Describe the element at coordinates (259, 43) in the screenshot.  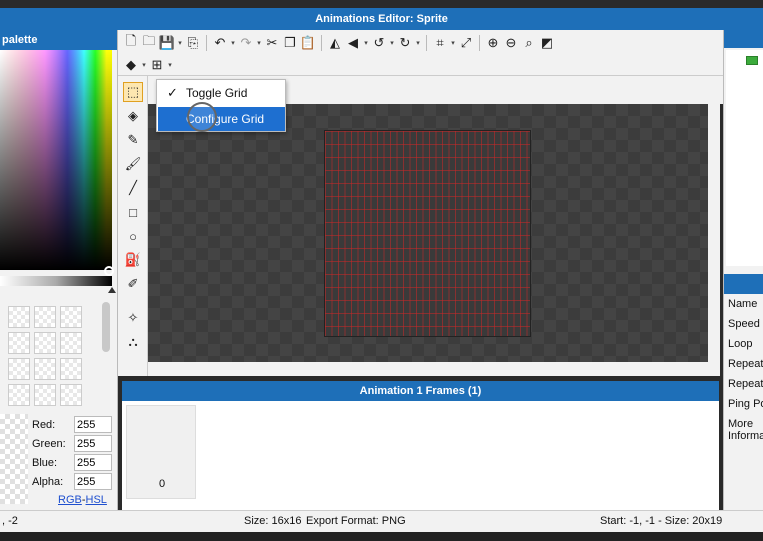
I see `redo-dropdown-icon: ▾` at that location.